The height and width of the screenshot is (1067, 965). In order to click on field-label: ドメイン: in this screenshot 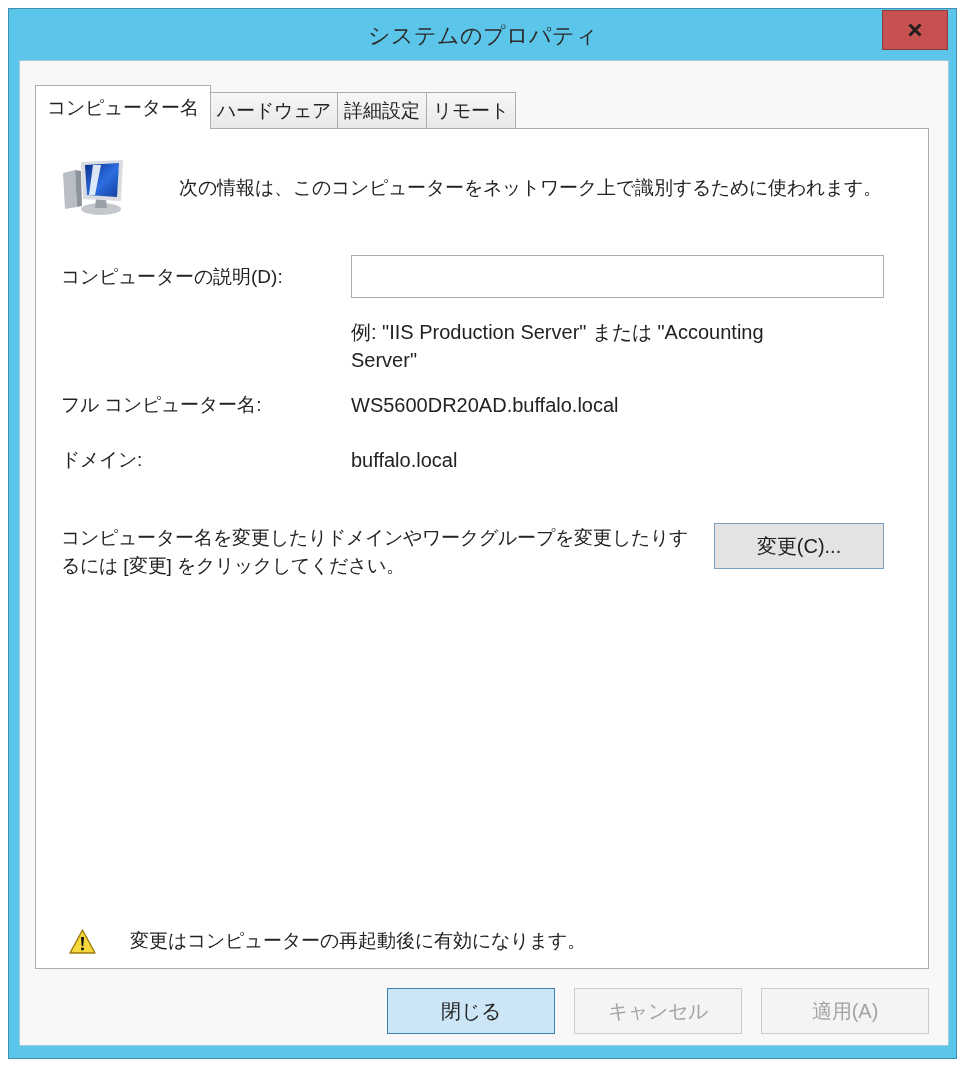, I will do `click(102, 460)`.